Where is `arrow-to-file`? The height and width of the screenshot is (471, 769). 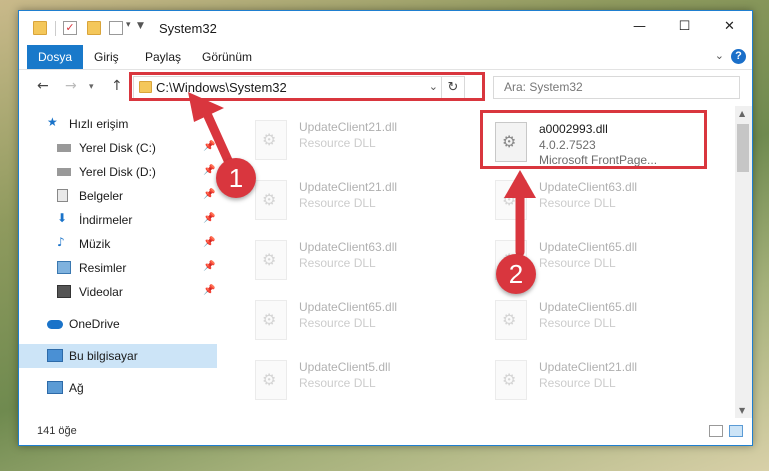 arrow-to-file is located at coordinates (520, 213).